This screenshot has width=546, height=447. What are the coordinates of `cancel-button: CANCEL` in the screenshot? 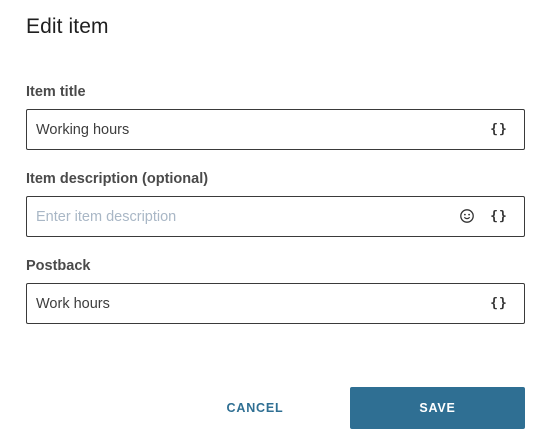 It's located at (255, 408).